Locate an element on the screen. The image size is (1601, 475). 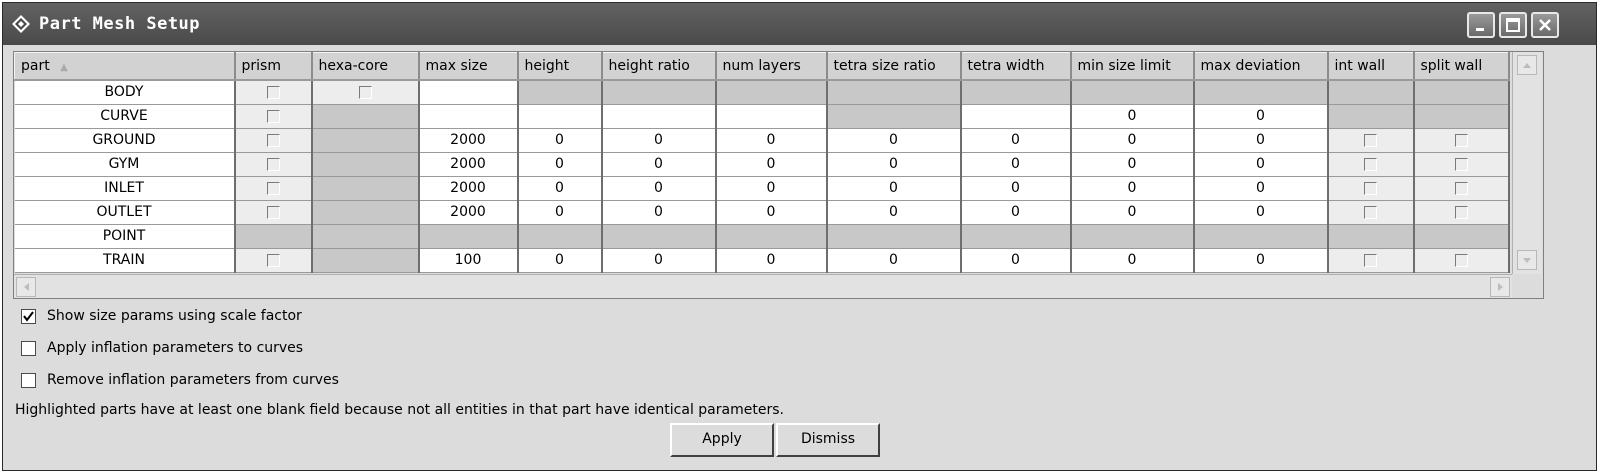
minimize-button is located at coordinates (1481, 25).